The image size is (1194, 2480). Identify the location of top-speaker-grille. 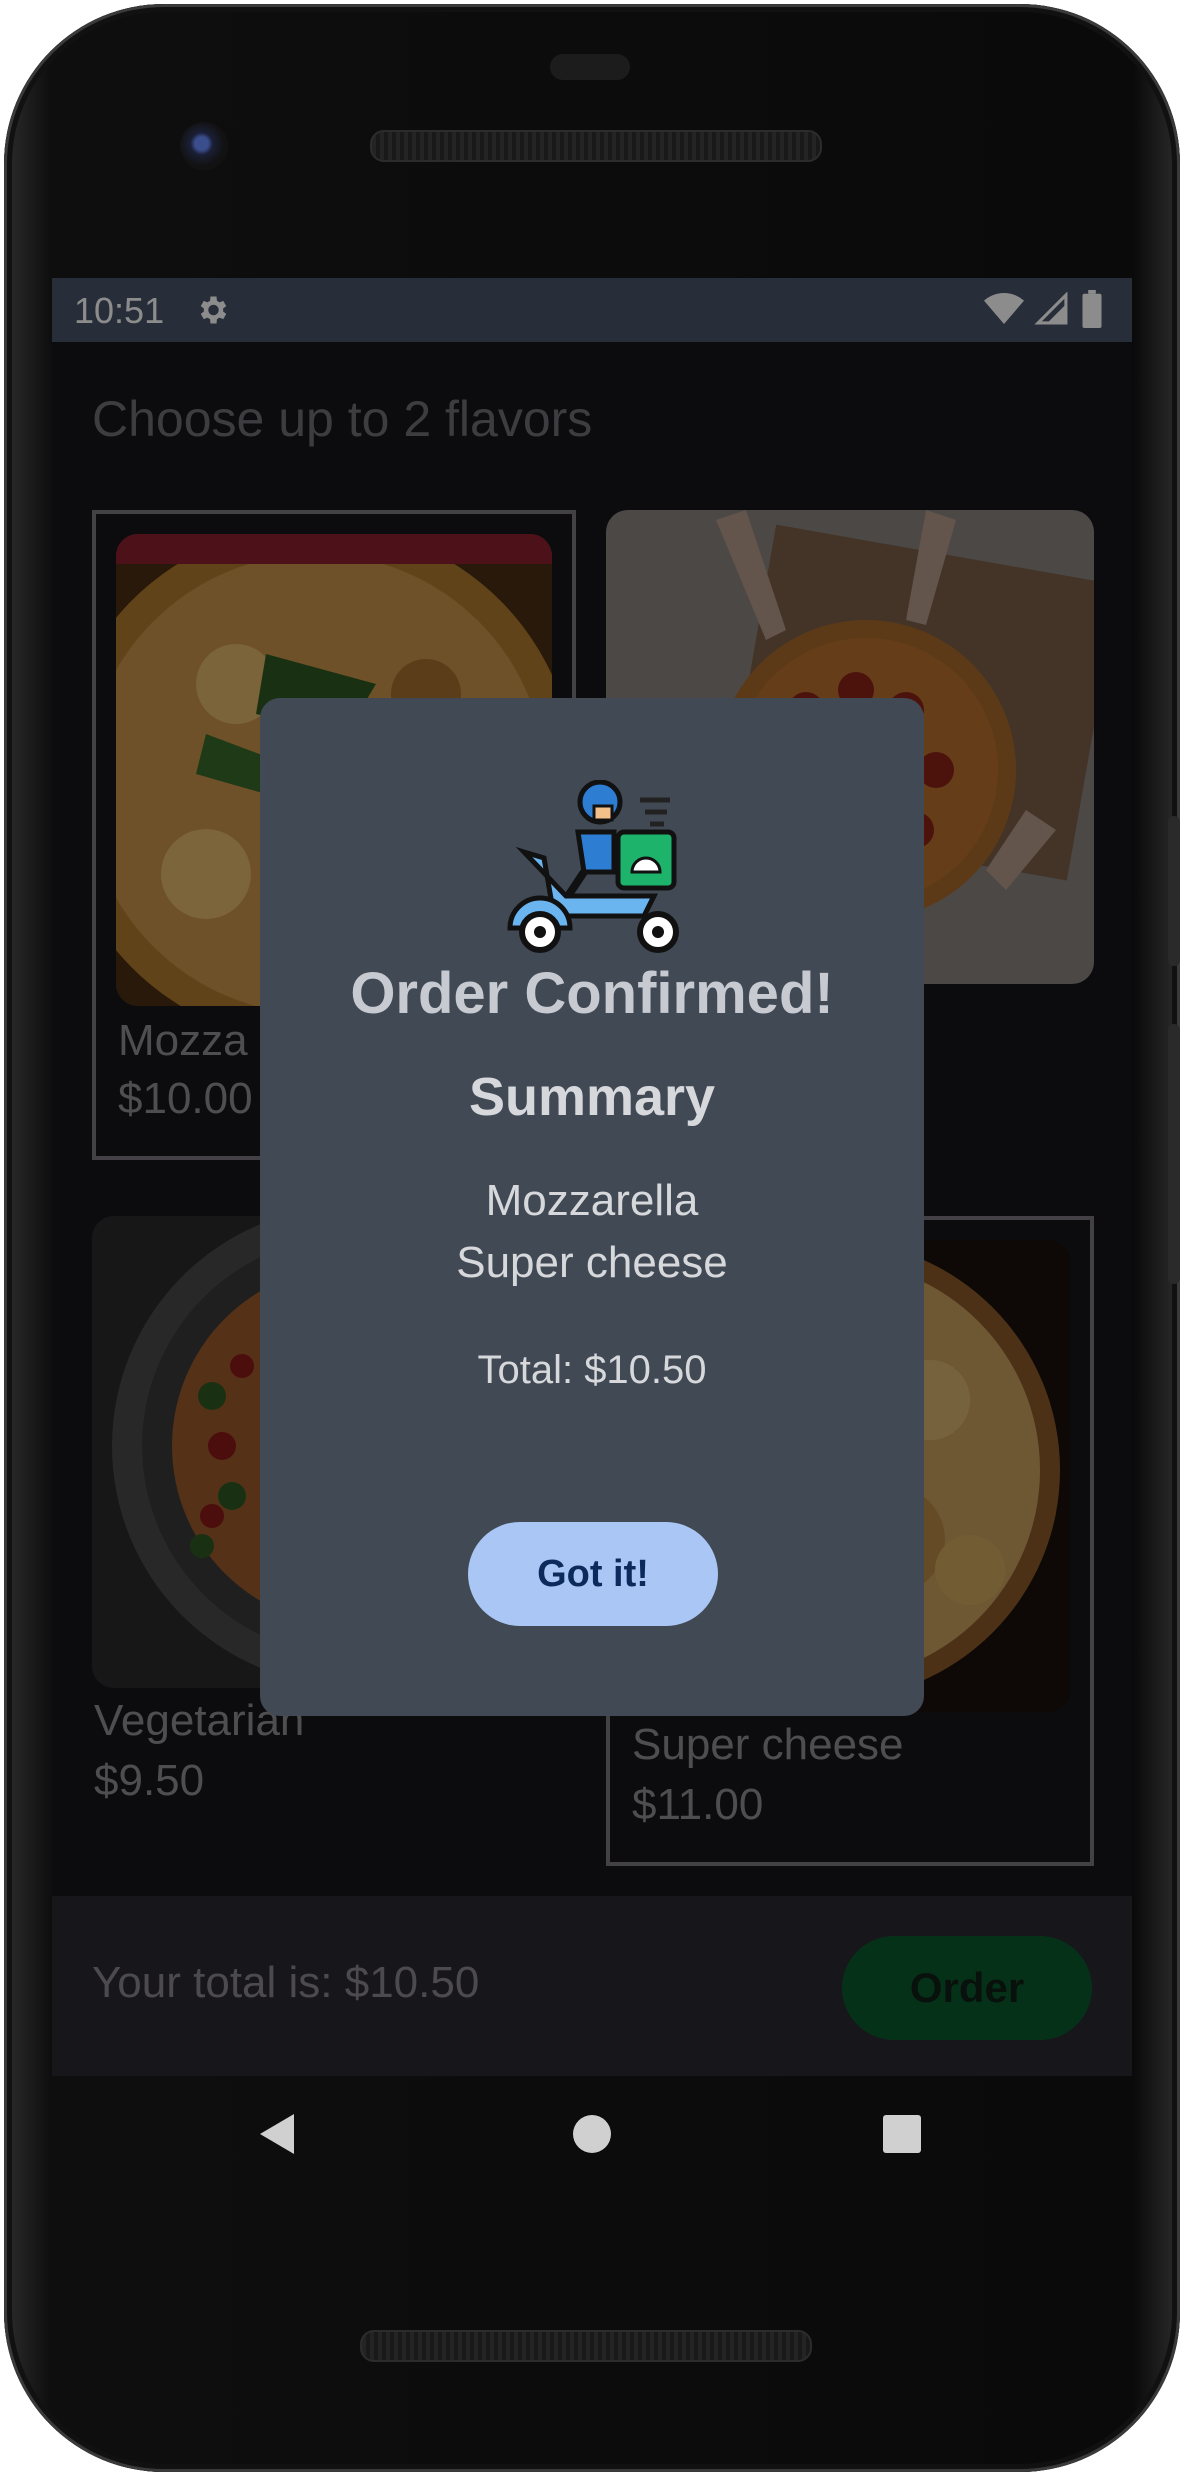
(596, 146).